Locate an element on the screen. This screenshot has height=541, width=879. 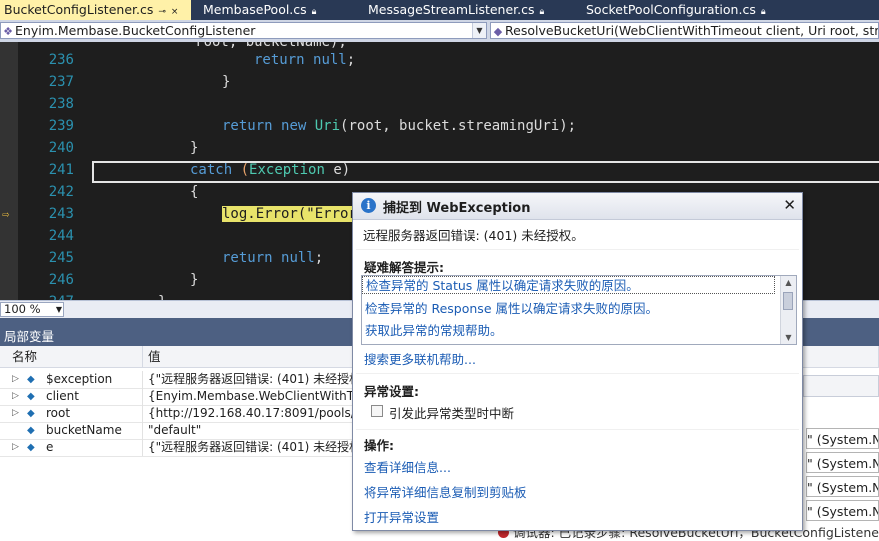
class-dropdown-value: Enyim.Membase.BucketConfigListener is located at coordinates (135, 30).